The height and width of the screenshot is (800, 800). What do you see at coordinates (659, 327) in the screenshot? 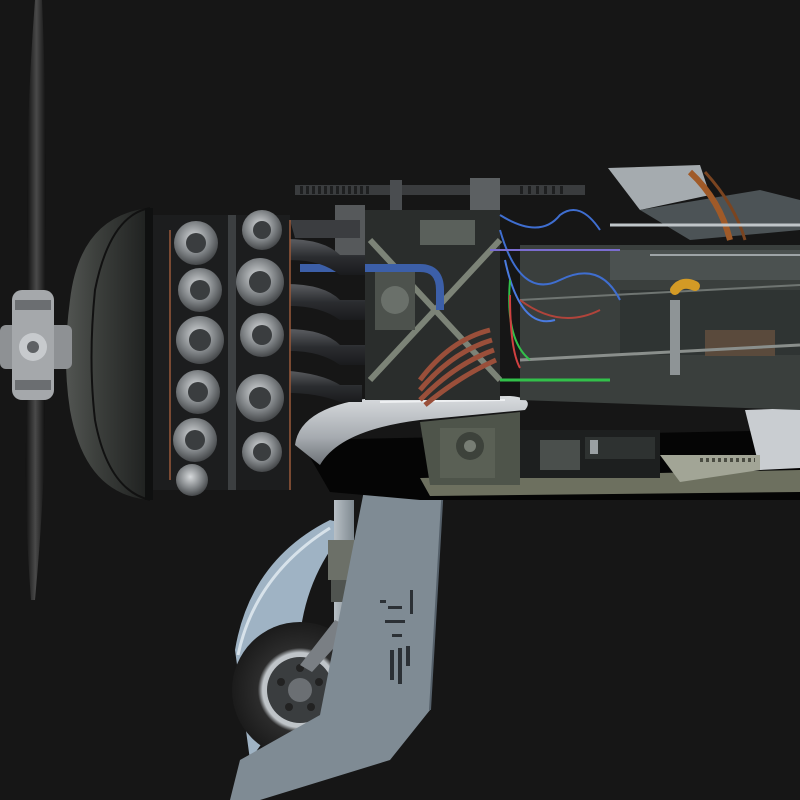
I see `fuselage-interior-icon` at bounding box center [659, 327].